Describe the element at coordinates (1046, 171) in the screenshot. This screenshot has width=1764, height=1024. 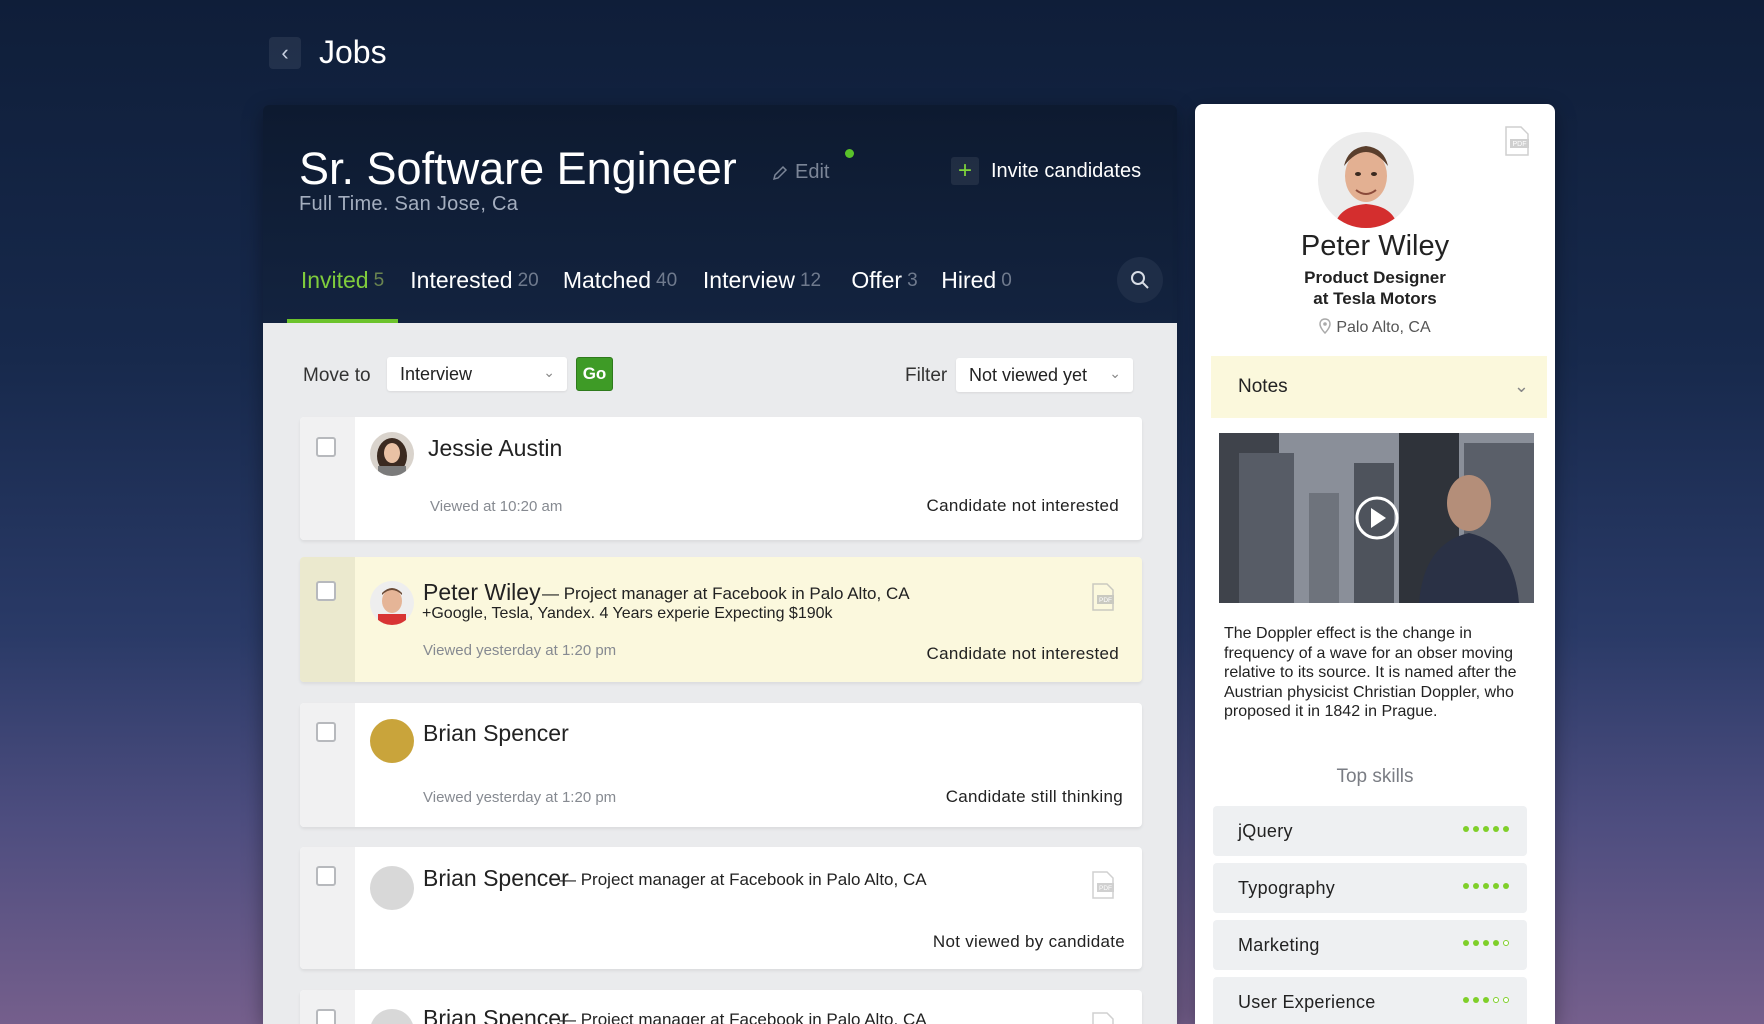
I see `invite-candidates-button: + Invite candidates` at that location.